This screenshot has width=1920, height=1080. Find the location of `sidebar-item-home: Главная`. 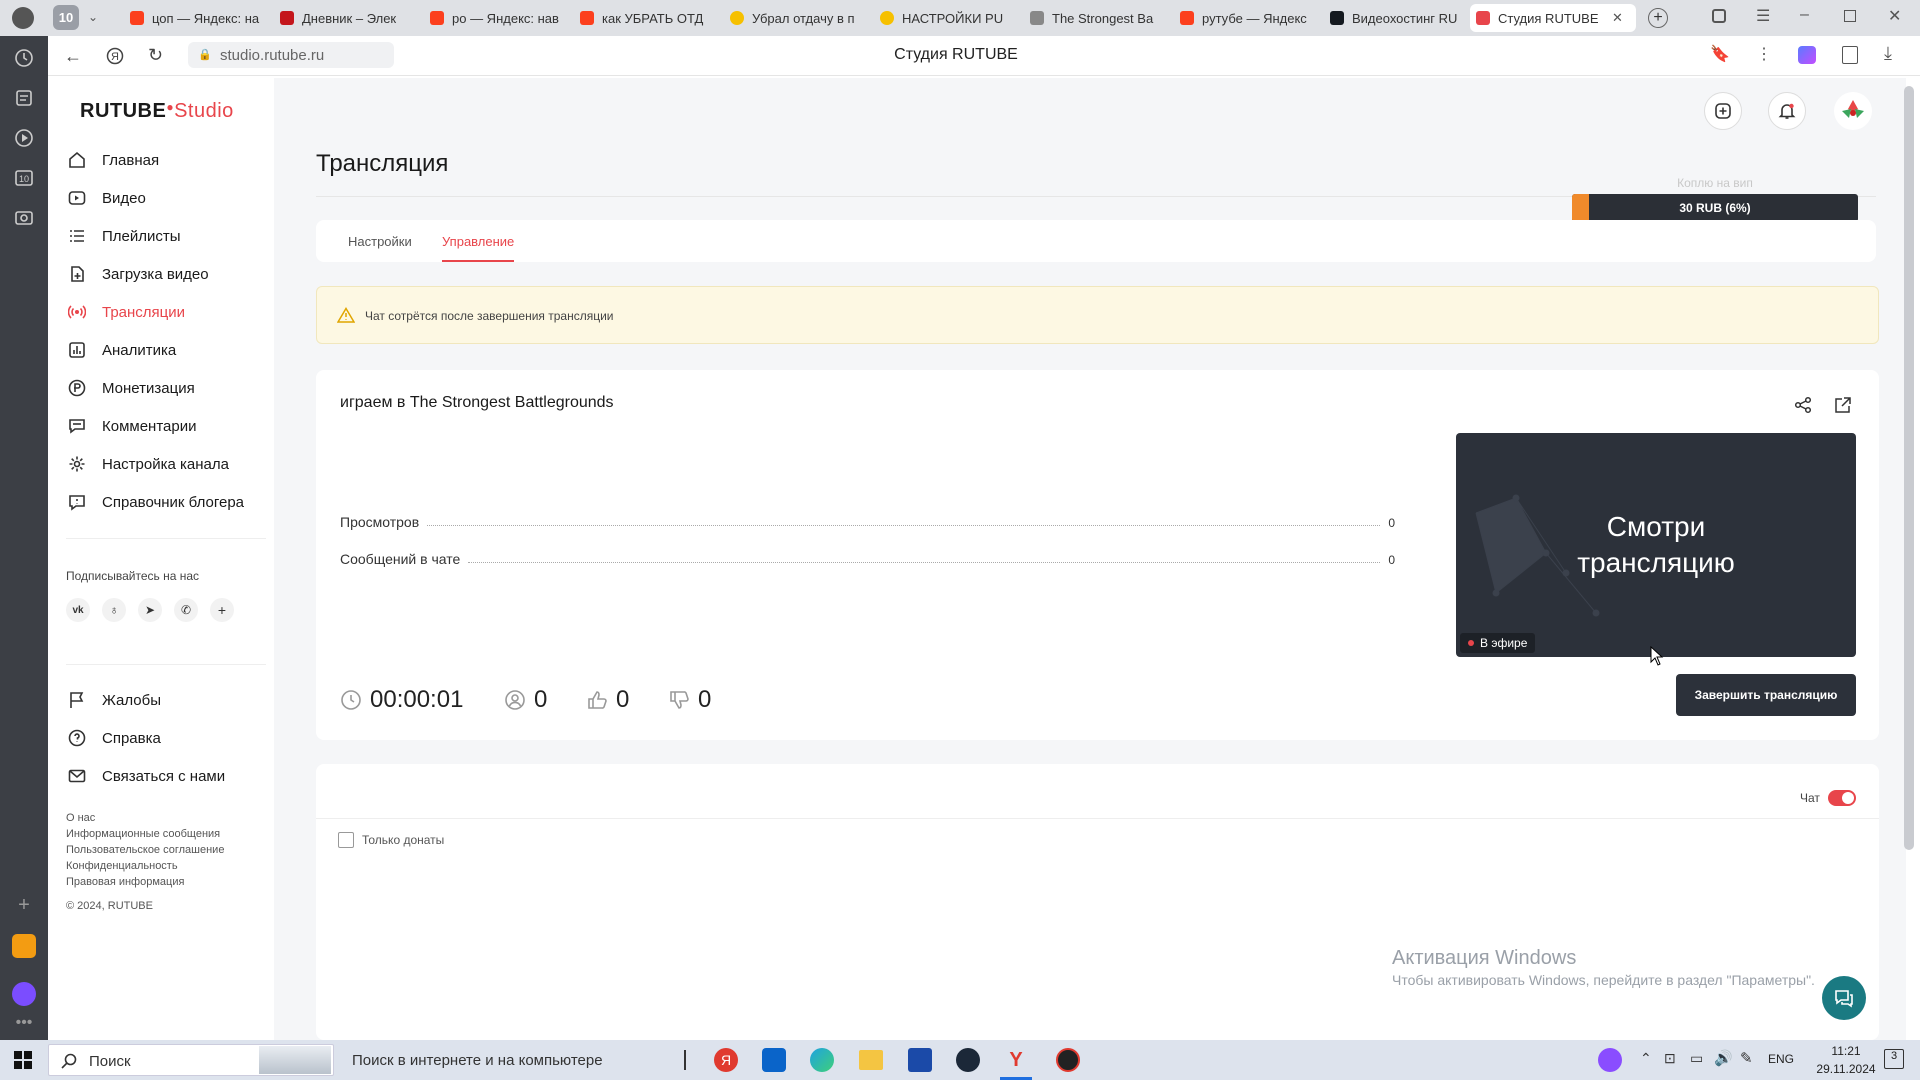

sidebar-item-home: Главная is located at coordinates (113, 160).